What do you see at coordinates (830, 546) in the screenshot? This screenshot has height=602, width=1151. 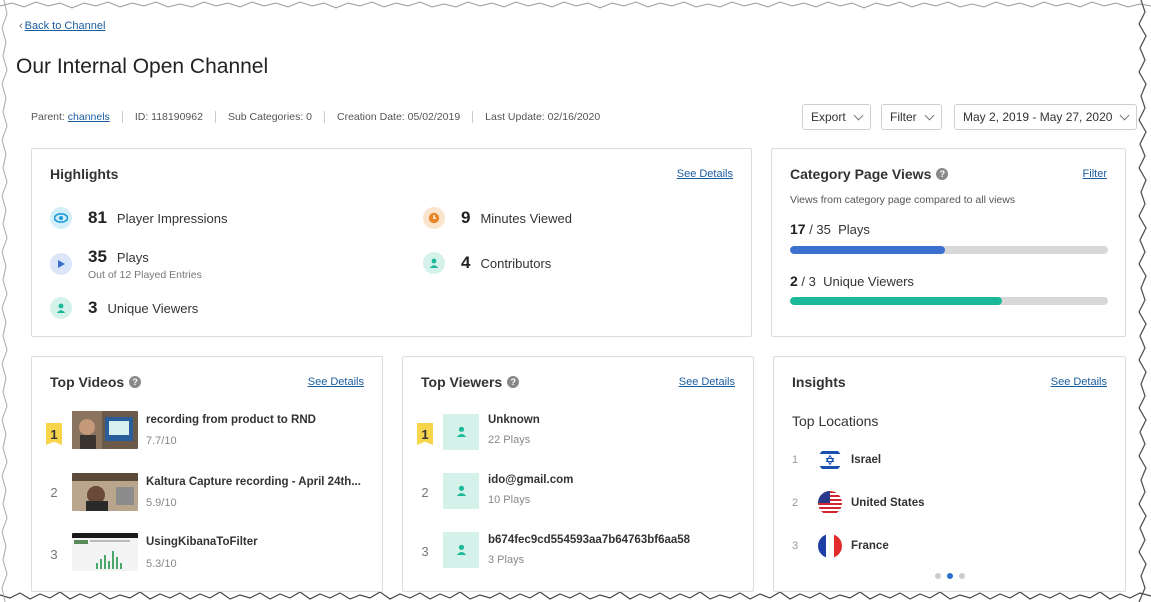 I see `france-flag-icon` at bounding box center [830, 546].